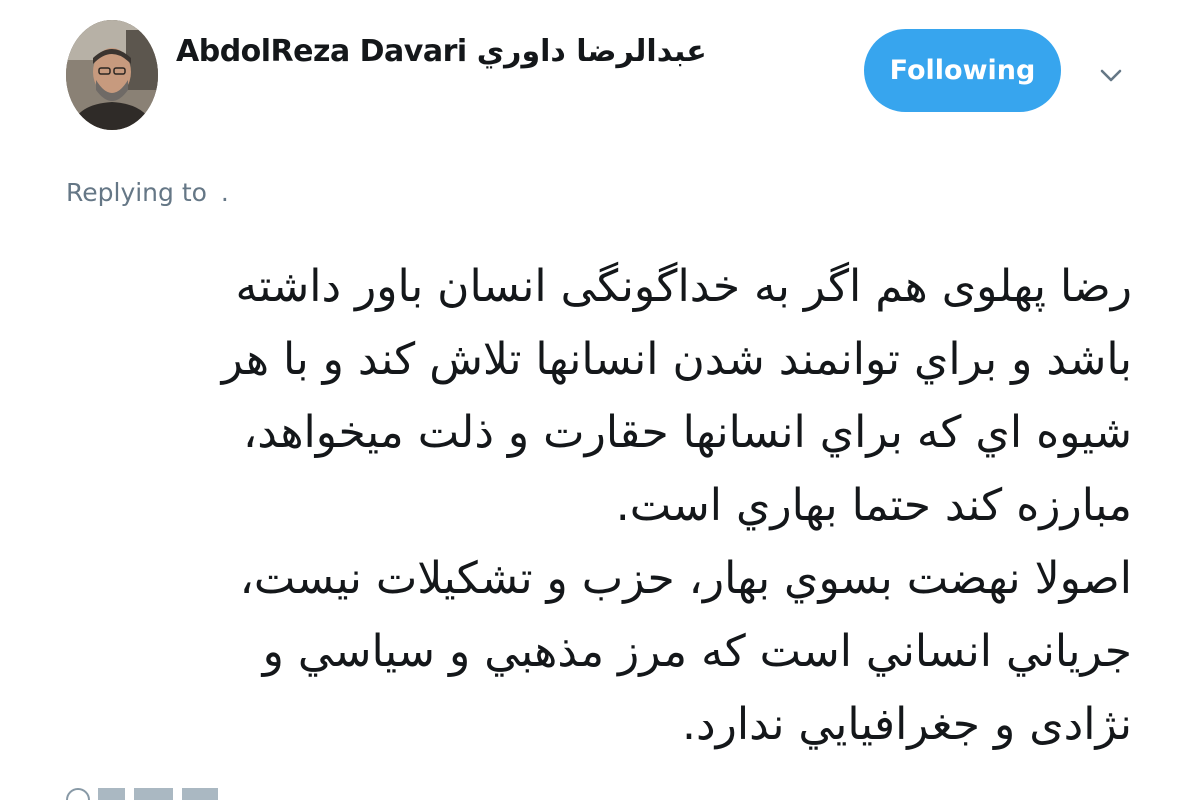  What do you see at coordinates (136, 192) in the screenshot?
I see `replying-to-label: Replying to` at bounding box center [136, 192].